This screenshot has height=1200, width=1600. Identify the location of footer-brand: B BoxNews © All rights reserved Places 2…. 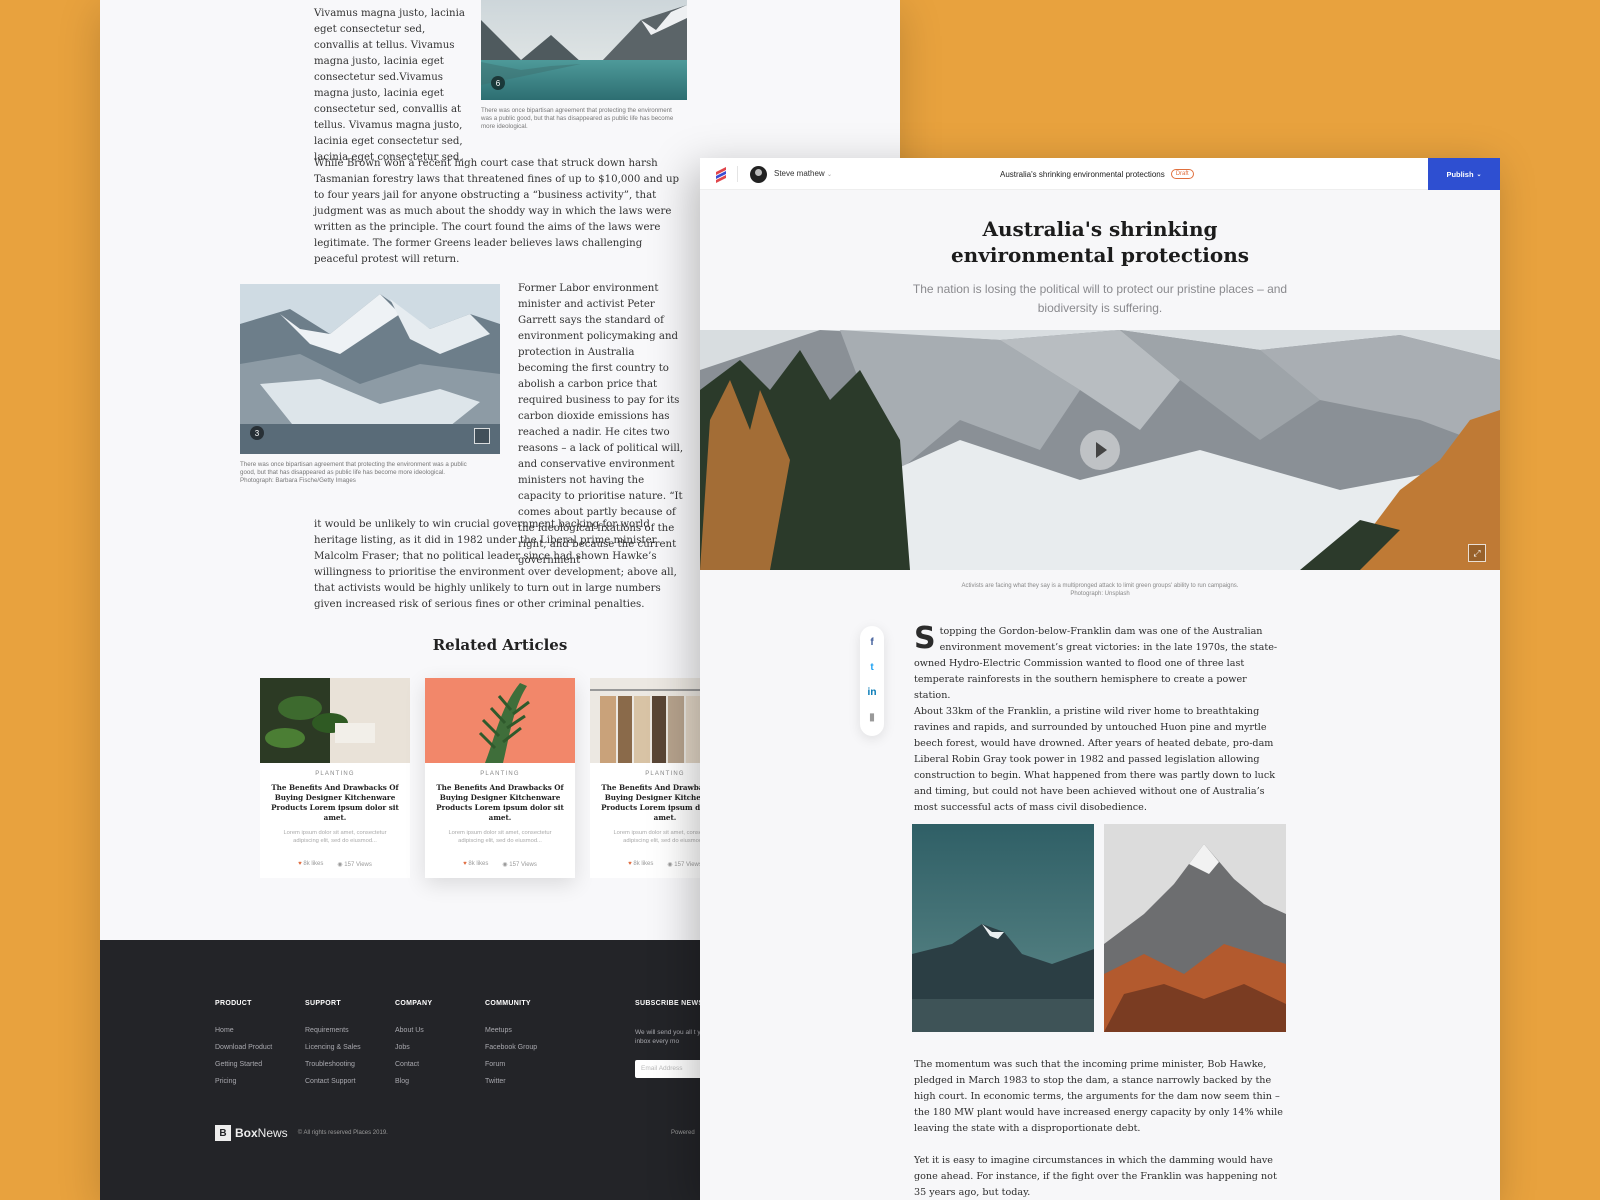
(301, 1133).